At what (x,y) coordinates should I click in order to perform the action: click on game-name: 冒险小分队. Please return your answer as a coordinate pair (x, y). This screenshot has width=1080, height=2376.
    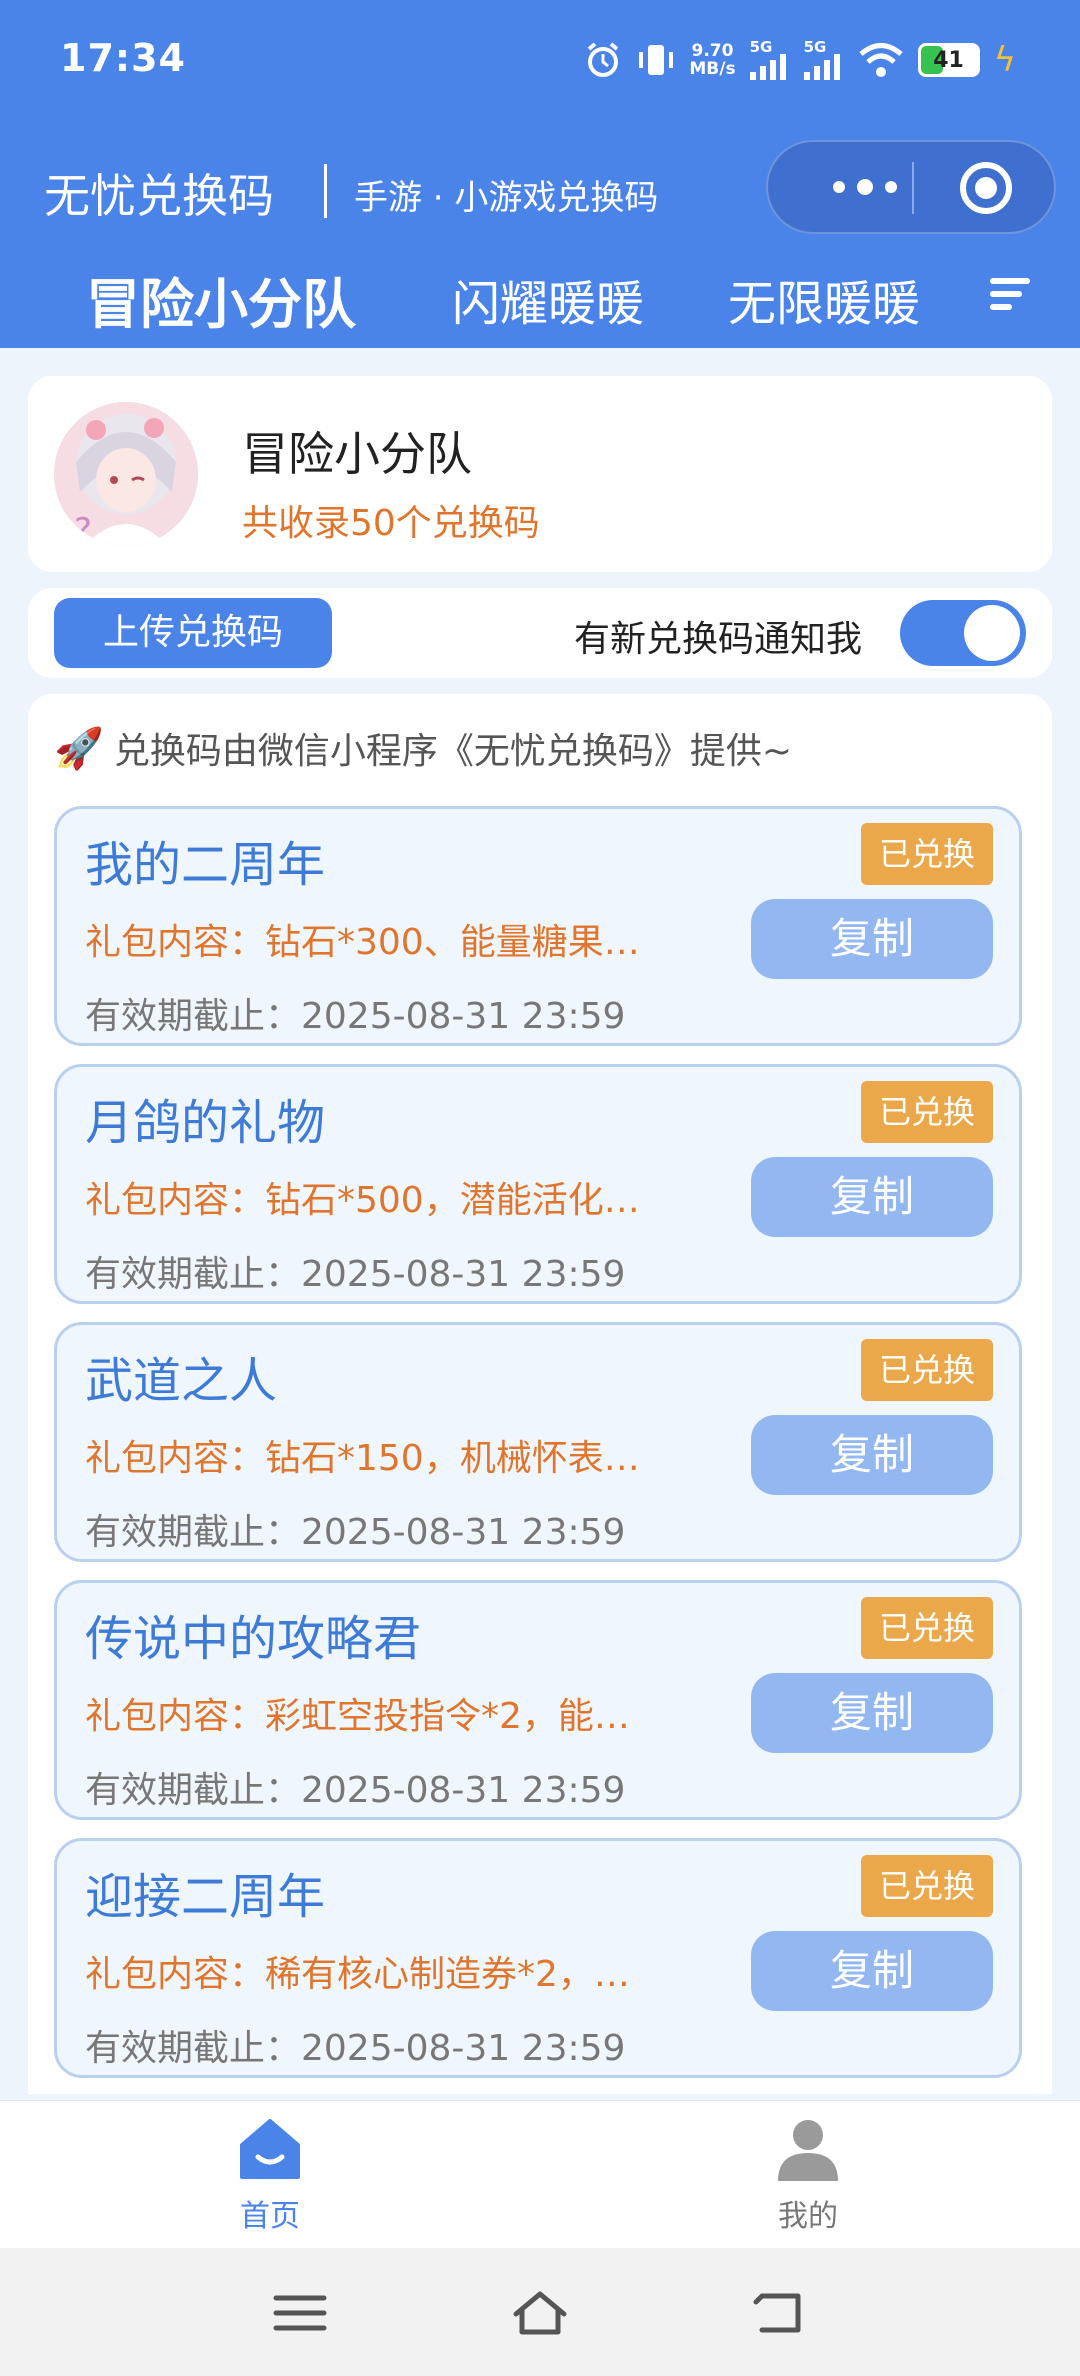
    Looking at the image, I should click on (357, 454).